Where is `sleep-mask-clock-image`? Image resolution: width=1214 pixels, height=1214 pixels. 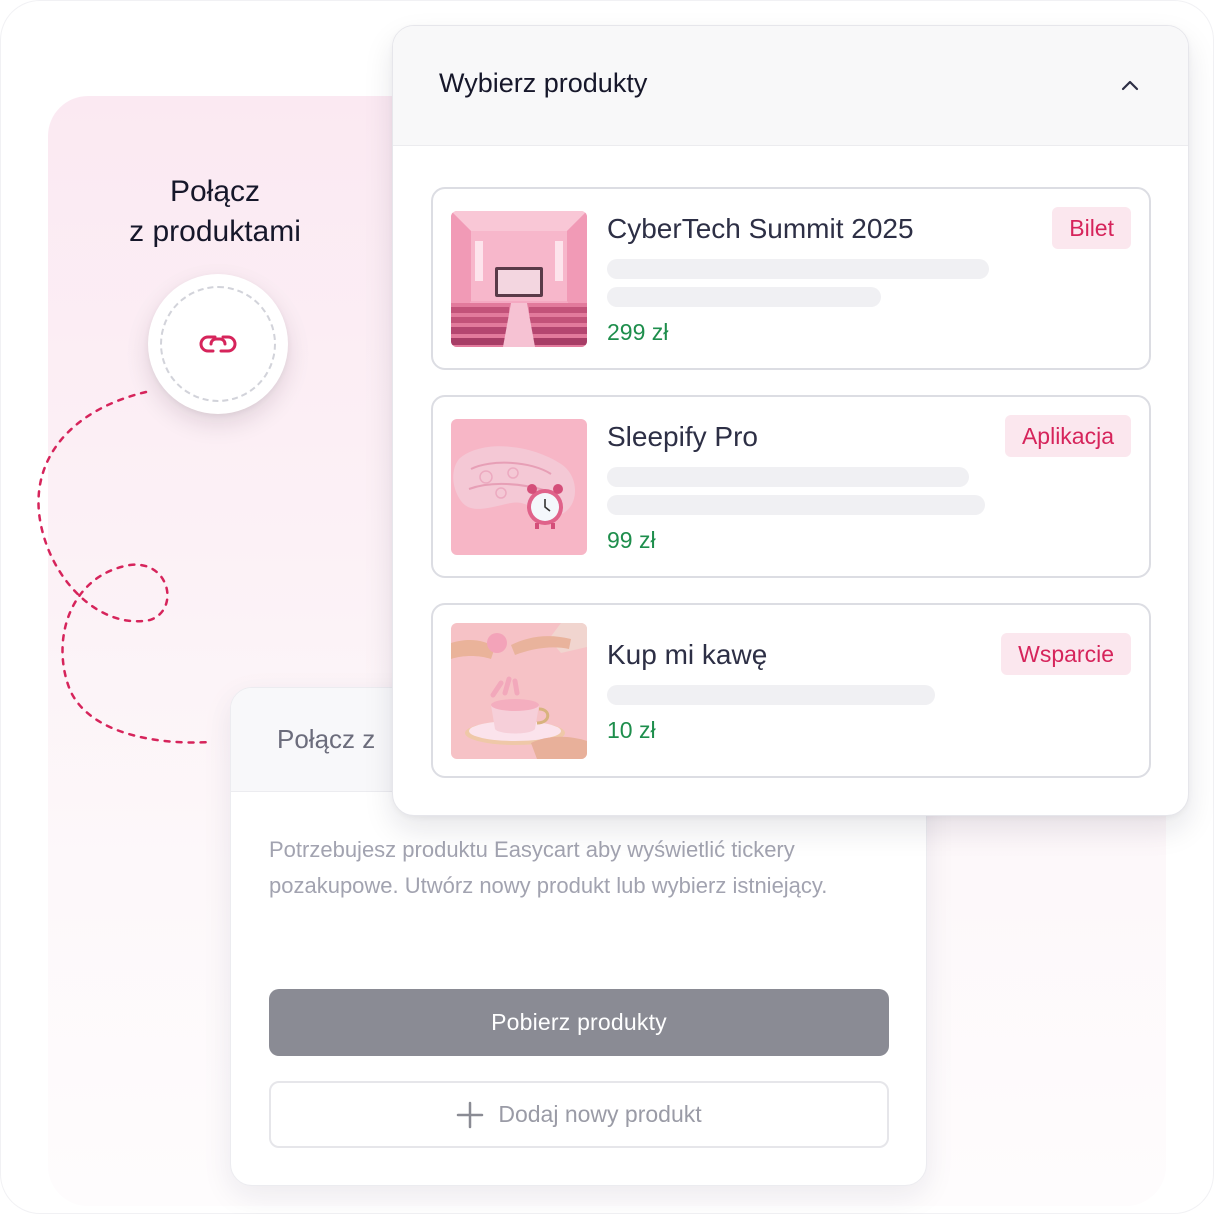
sleep-mask-clock-image is located at coordinates (519, 487).